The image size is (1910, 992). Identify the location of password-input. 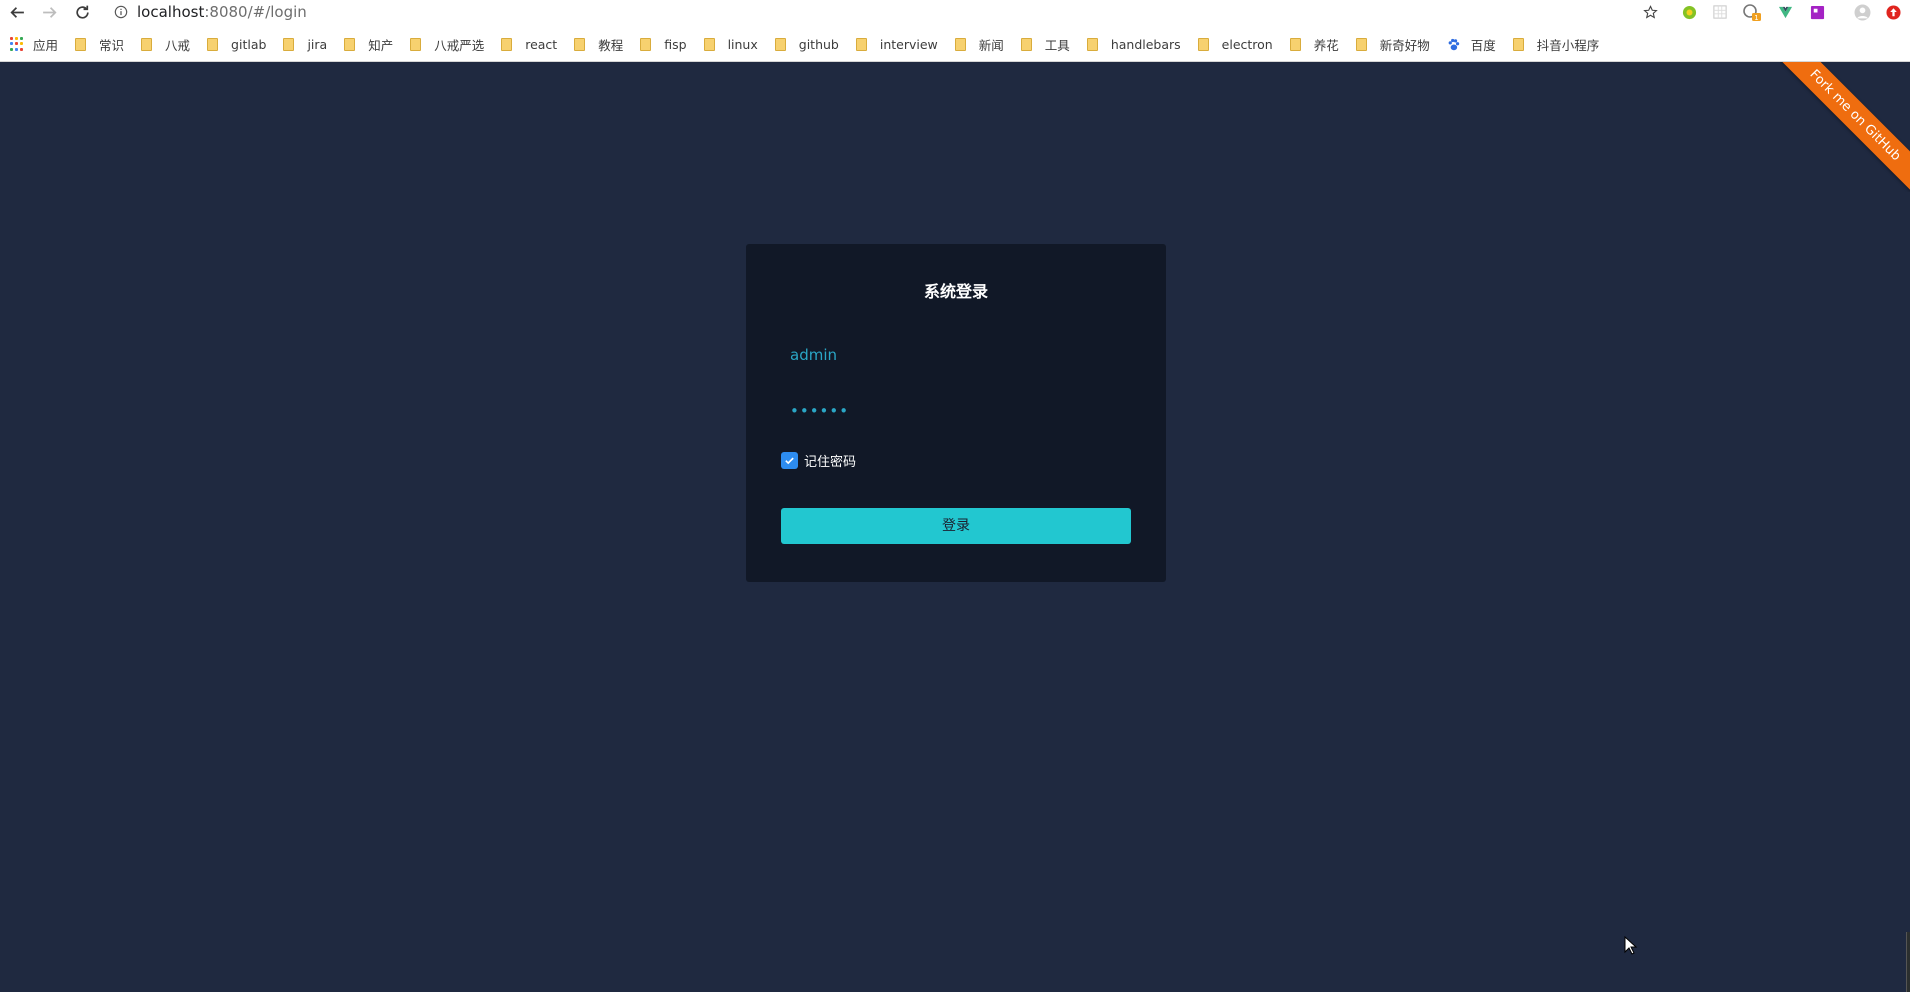
(956, 411).